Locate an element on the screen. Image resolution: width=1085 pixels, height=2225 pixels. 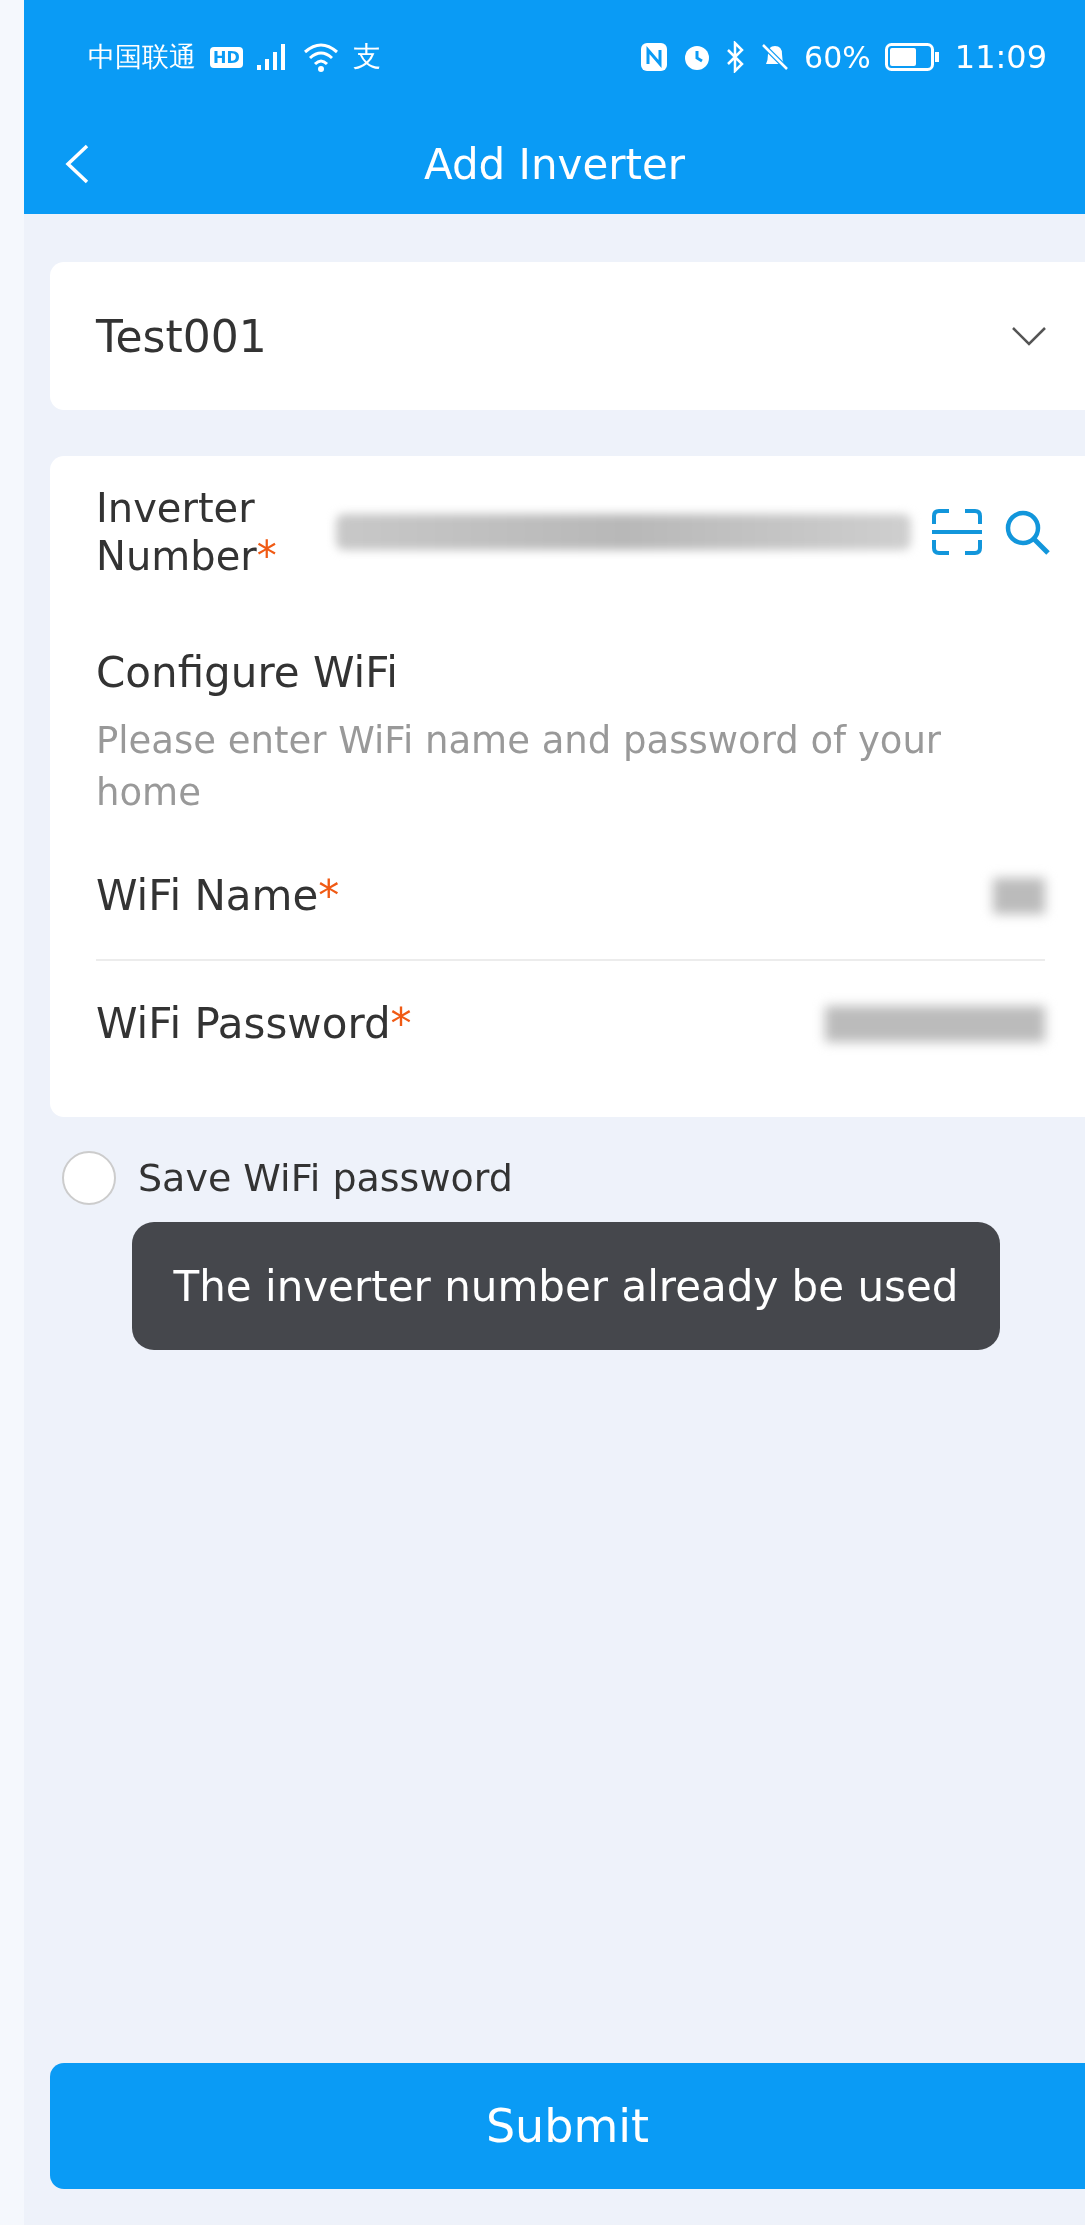
back-icon is located at coordinates (77, 164).